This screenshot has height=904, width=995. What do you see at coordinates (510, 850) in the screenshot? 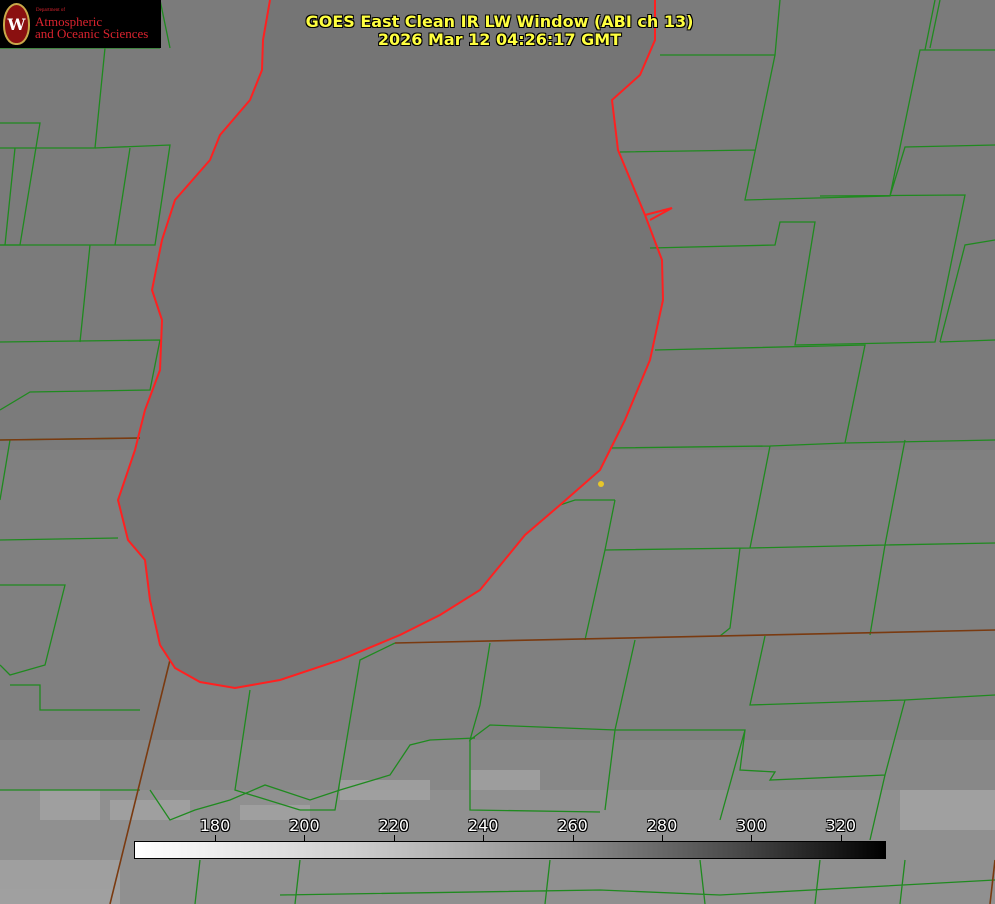
I see `colorbar` at bounding box center [510, 850].